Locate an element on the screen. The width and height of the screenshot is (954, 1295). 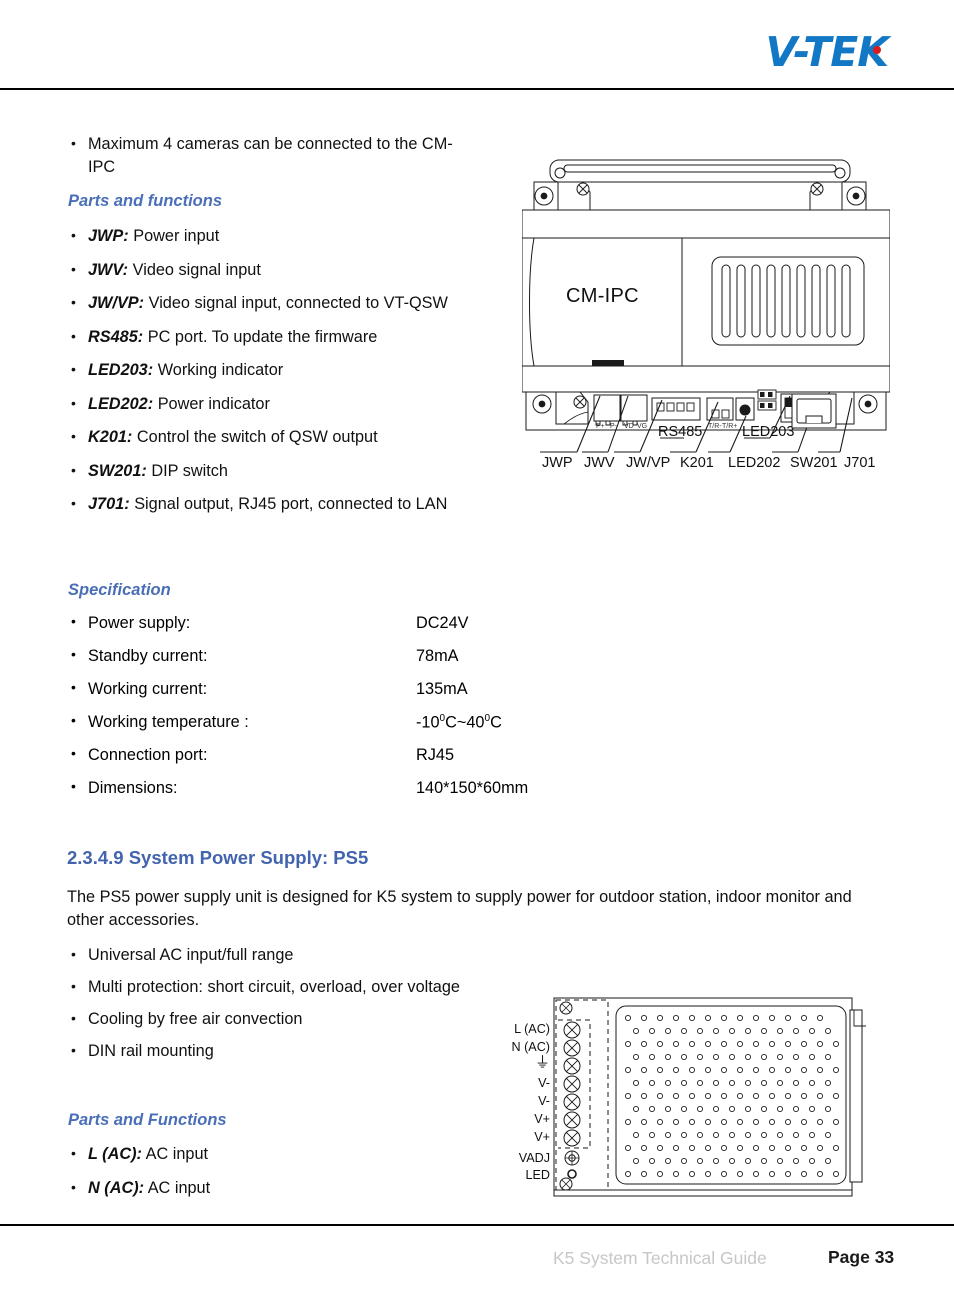
callout-sw201: SW201 is located at coordinates (814, 463).